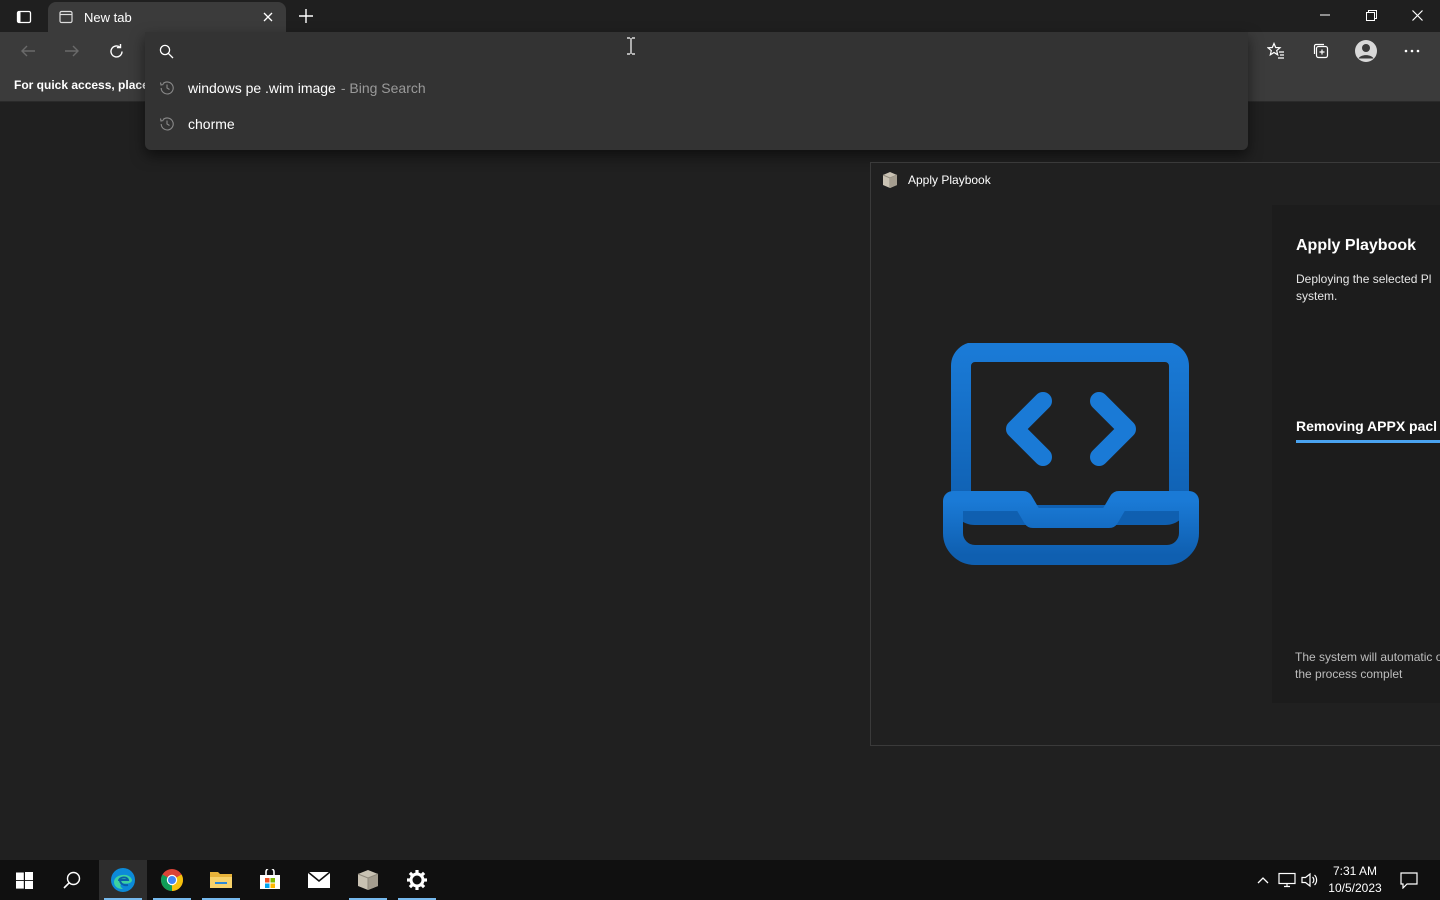  I want to click on plus-icon, so click(306, 16).